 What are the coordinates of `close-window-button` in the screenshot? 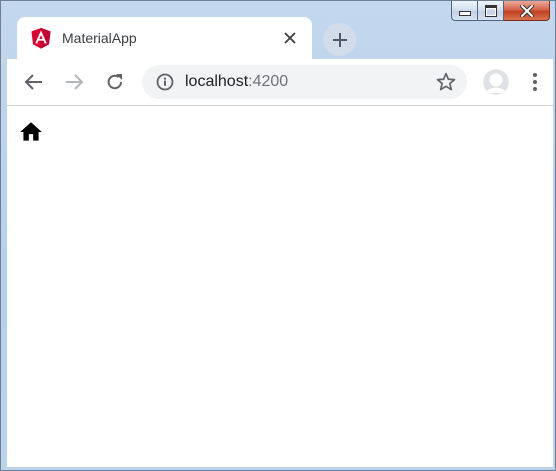 It's located at (527, 11).